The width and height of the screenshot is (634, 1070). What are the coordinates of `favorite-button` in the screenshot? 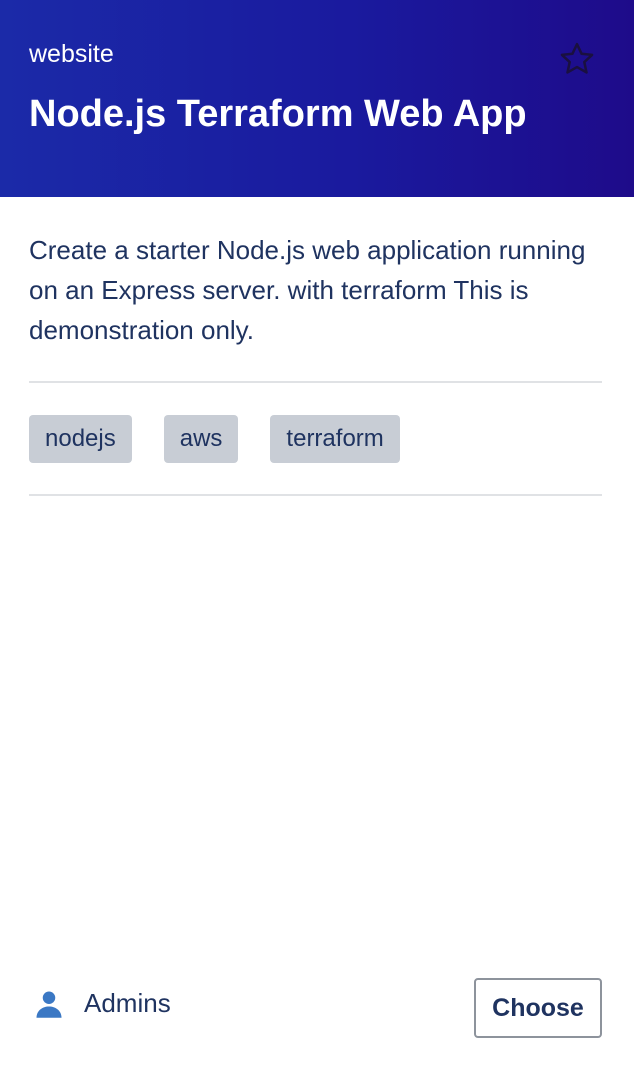 It's located at (577, 59).